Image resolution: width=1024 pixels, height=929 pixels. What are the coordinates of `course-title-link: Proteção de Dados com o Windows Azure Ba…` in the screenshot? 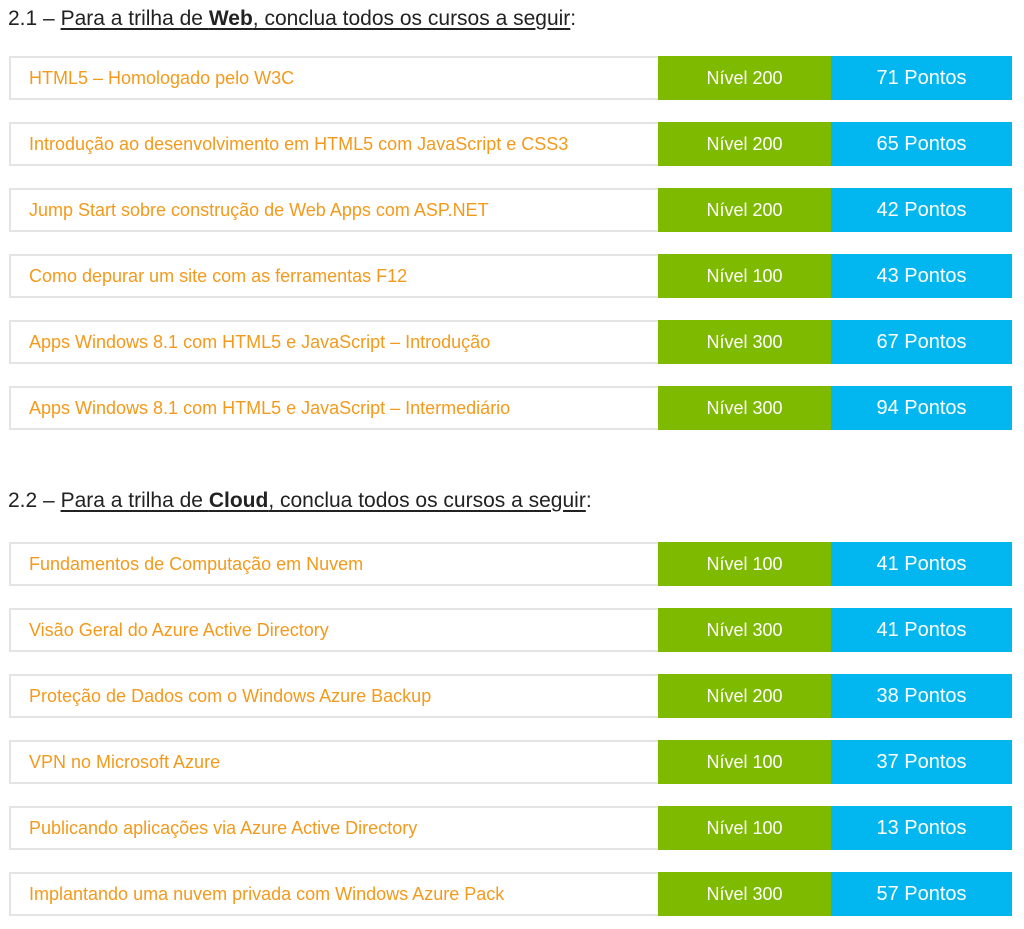 It's located at (334, 696).